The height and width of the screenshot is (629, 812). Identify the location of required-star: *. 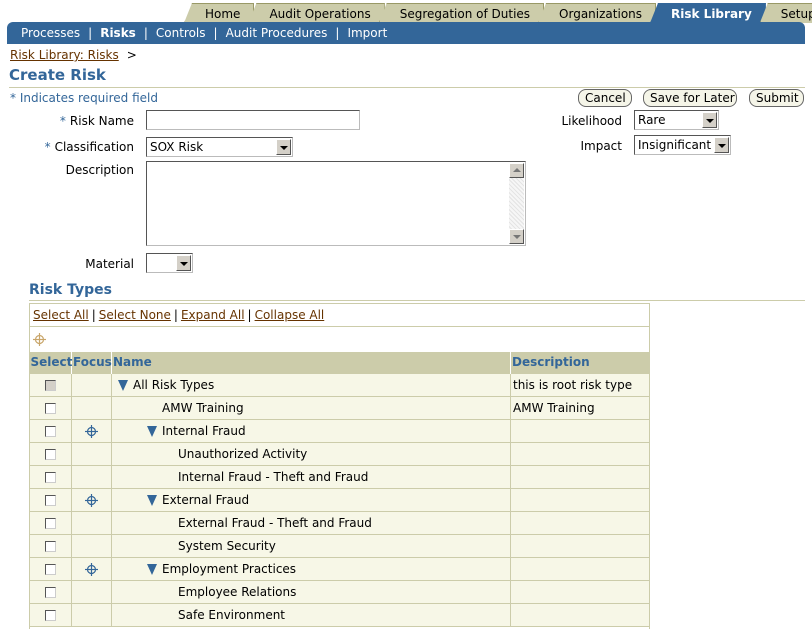
(62, 121).